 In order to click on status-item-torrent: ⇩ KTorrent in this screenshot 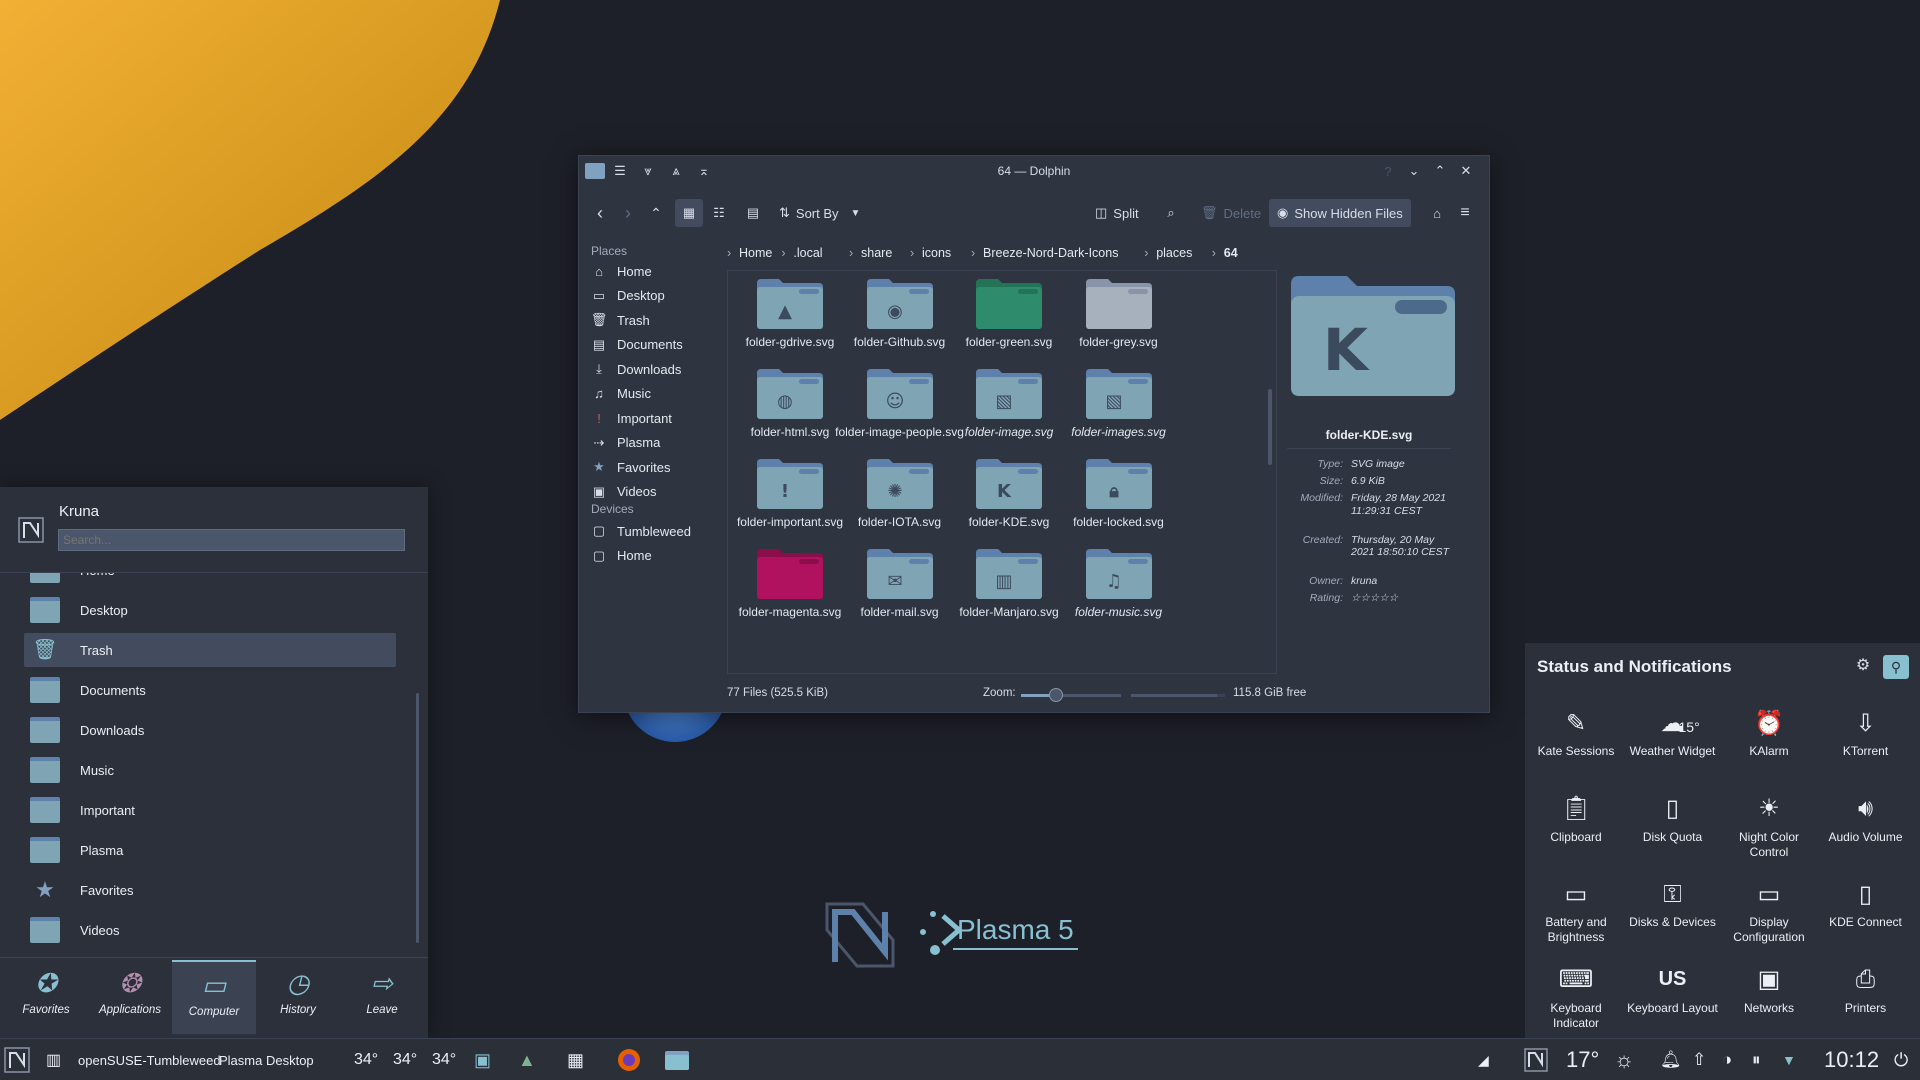, I will do `click(1866, 732)`.